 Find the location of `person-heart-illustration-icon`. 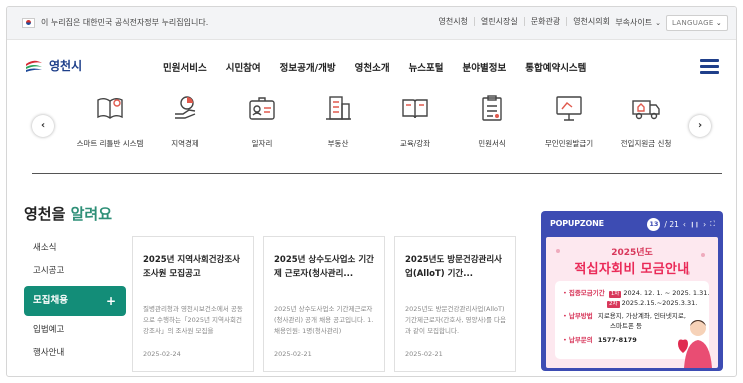

person-heart-illustration-icon is located at coordinates (695, 344).